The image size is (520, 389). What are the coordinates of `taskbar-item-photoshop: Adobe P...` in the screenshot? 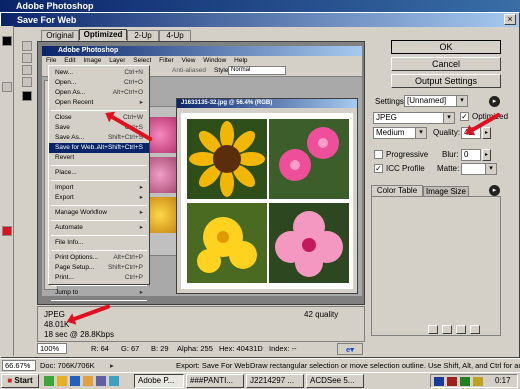 It's located at (159, 381).